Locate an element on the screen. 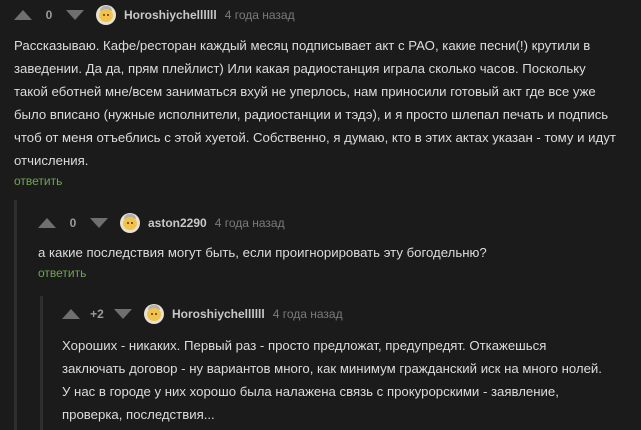  comment-header: +2 Horoshiychellllll 4 года назад is located at coordinates (344, 314).